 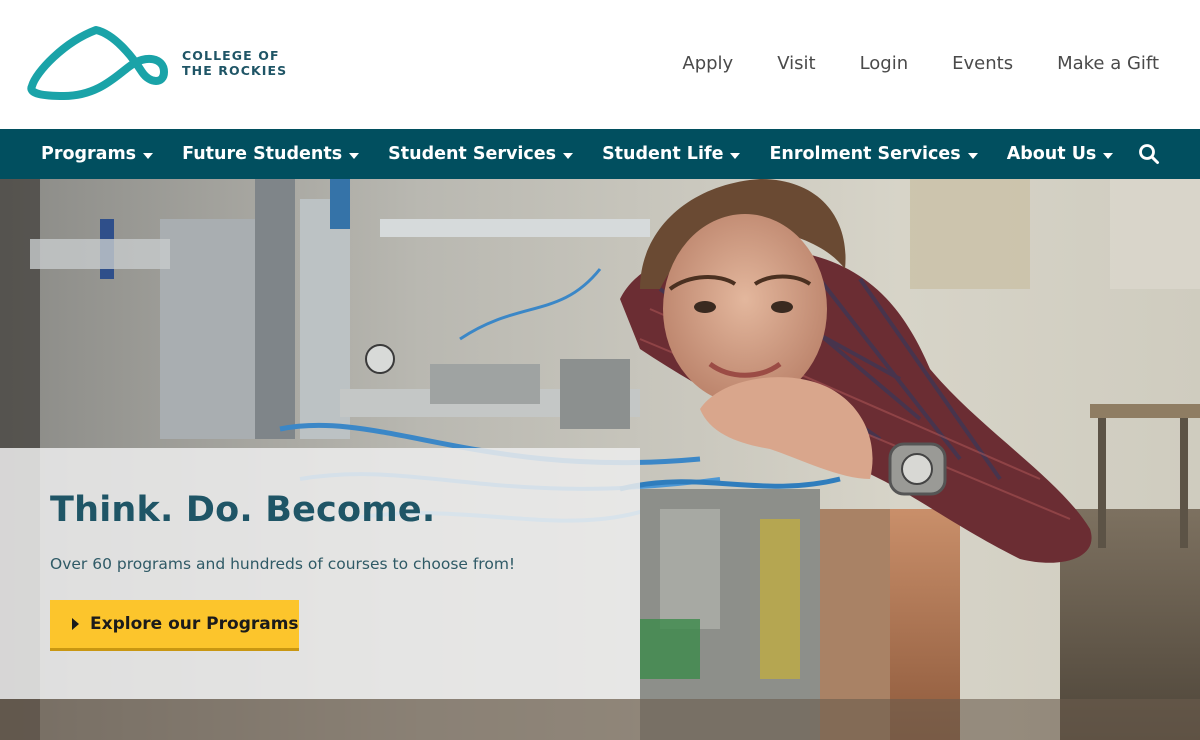 I want to click on nav-item-label: Student Services, so click(x=472, y=154).